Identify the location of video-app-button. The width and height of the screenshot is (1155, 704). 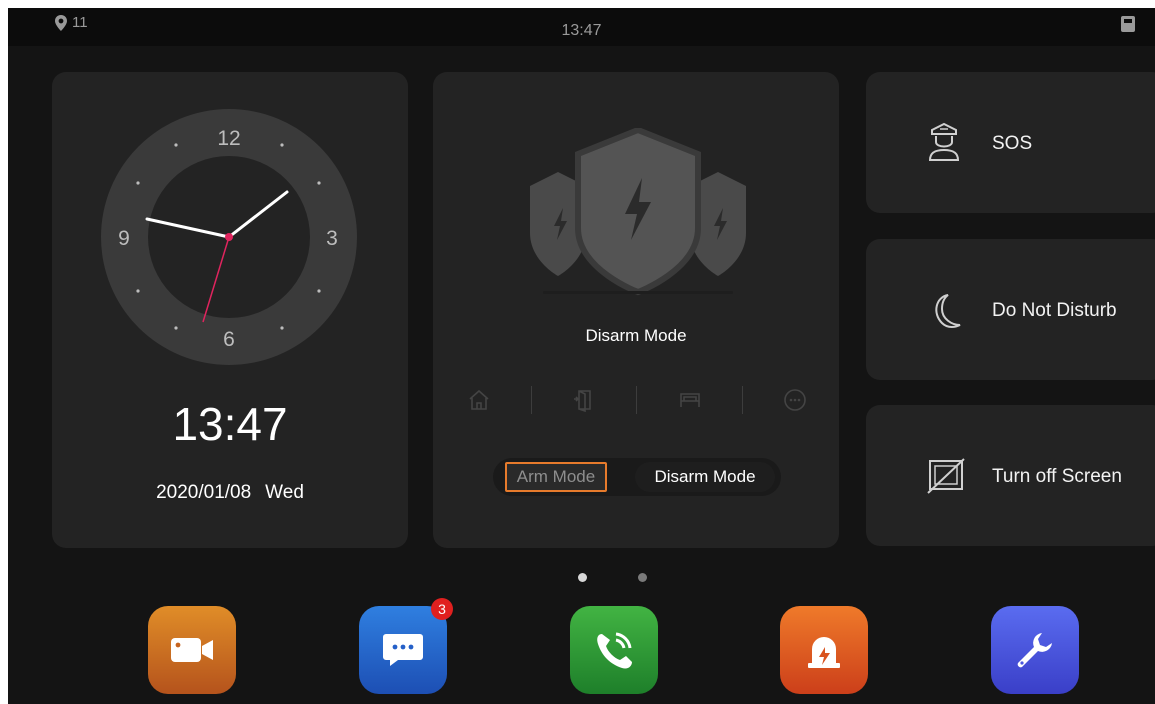
(192, 650).